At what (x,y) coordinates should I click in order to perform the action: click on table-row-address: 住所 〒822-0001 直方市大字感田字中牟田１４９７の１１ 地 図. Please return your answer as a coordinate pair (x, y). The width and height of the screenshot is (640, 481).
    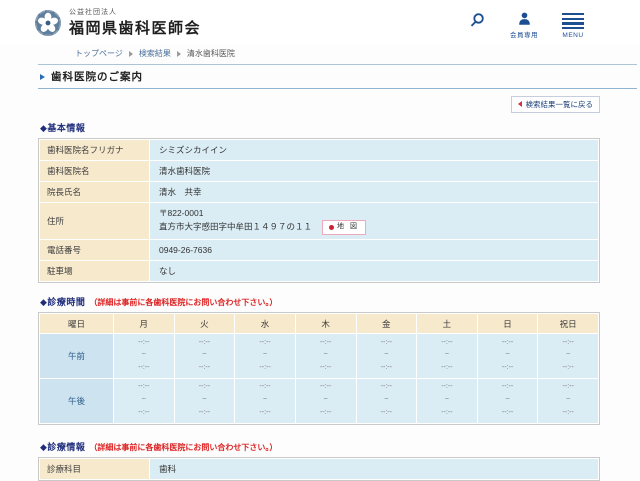
    Looking at the image, I should click on (319, 221).